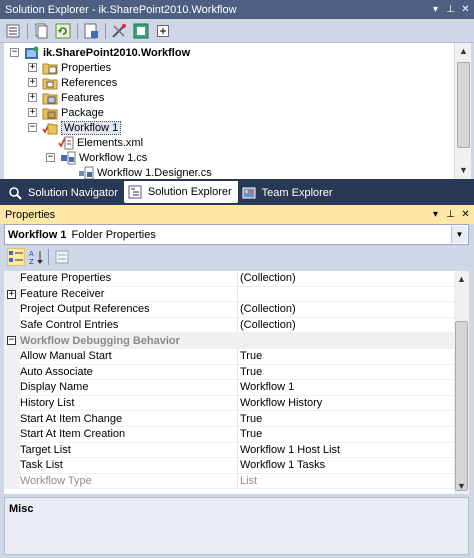  I want to click on class-diagram-icon, so click(141, 31).